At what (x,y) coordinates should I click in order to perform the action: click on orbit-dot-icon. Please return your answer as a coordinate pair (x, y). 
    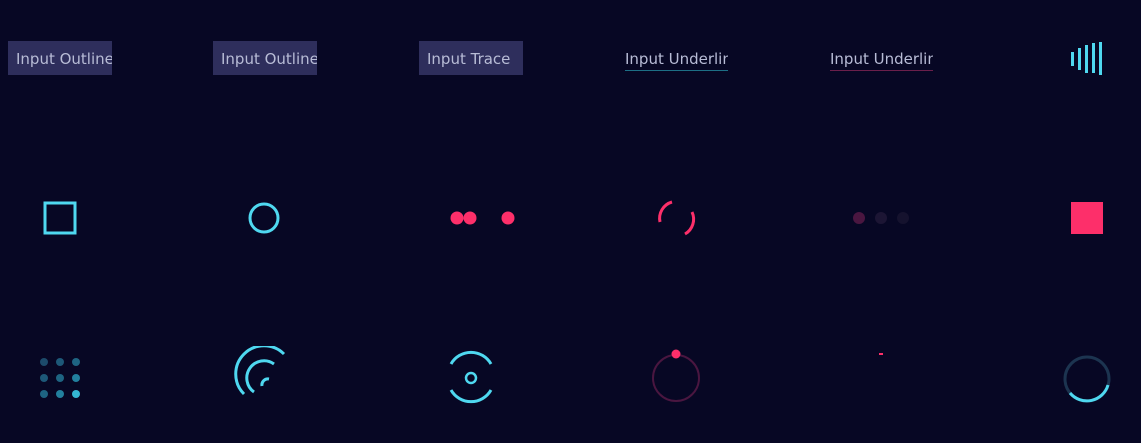
    Looking at the image, I should click on (676, 375).